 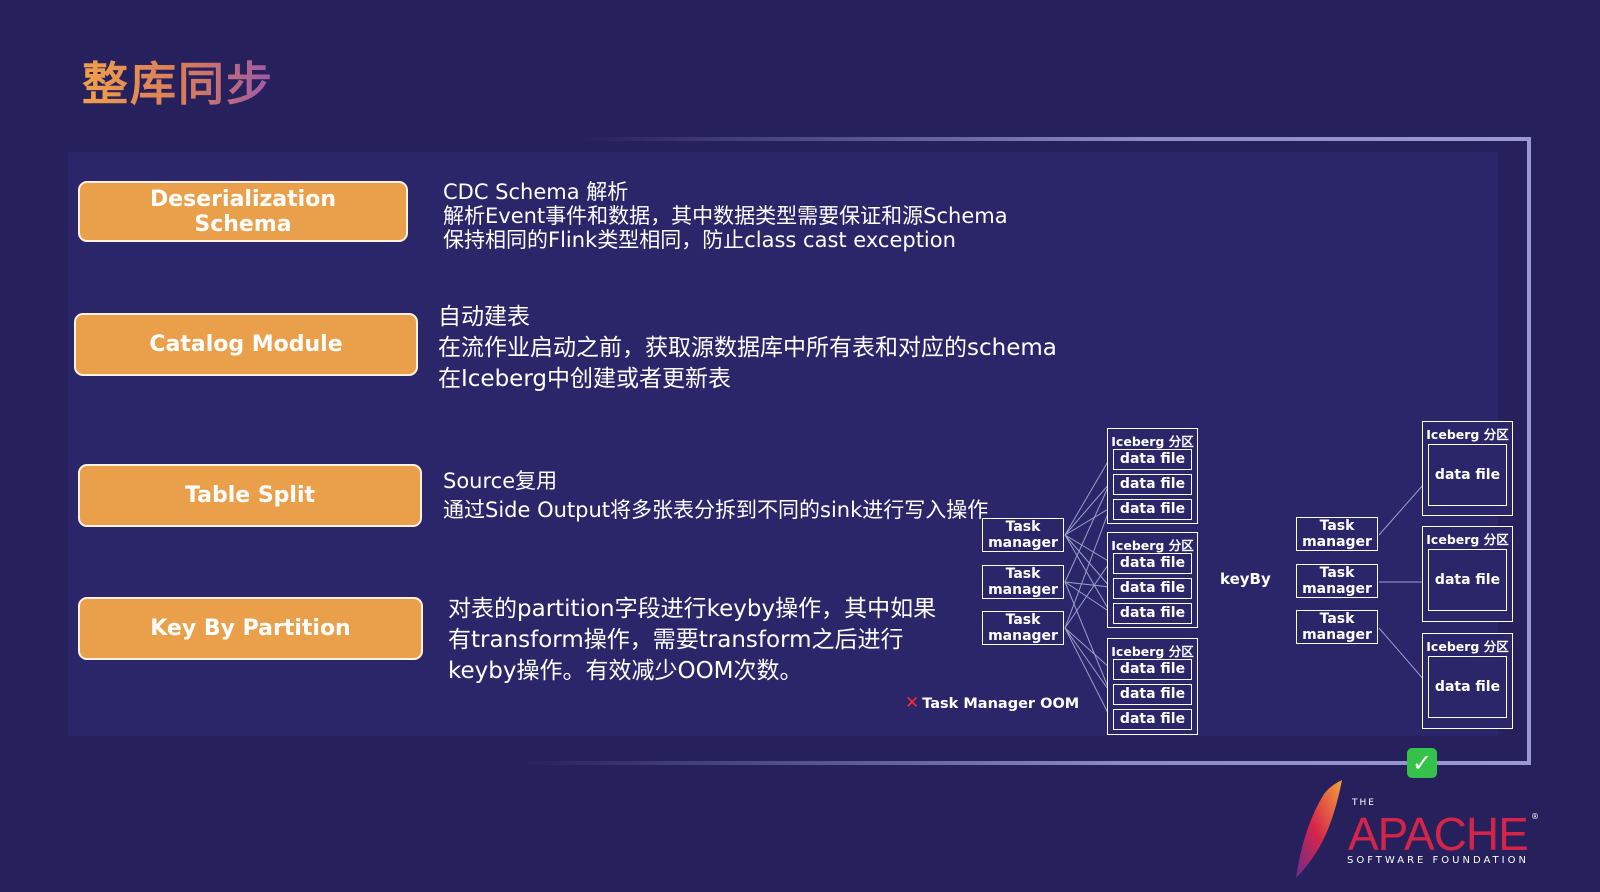 What do you see at coordinates (1319, 829) in the screenshot?
I see `apache-feather-logo` at bounding box center [1319, 829].